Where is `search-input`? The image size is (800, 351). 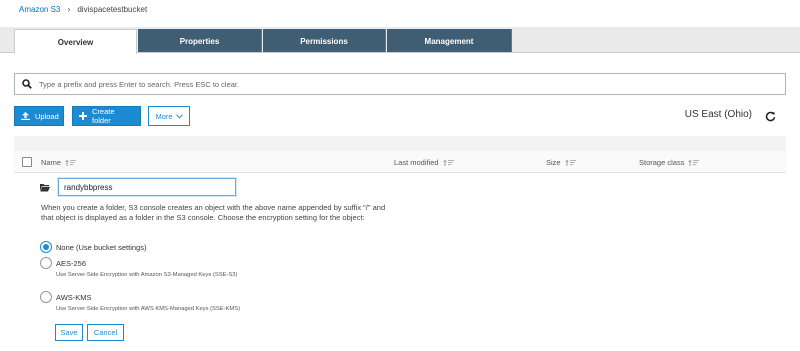 search-input is located at coordinates (412, 84).